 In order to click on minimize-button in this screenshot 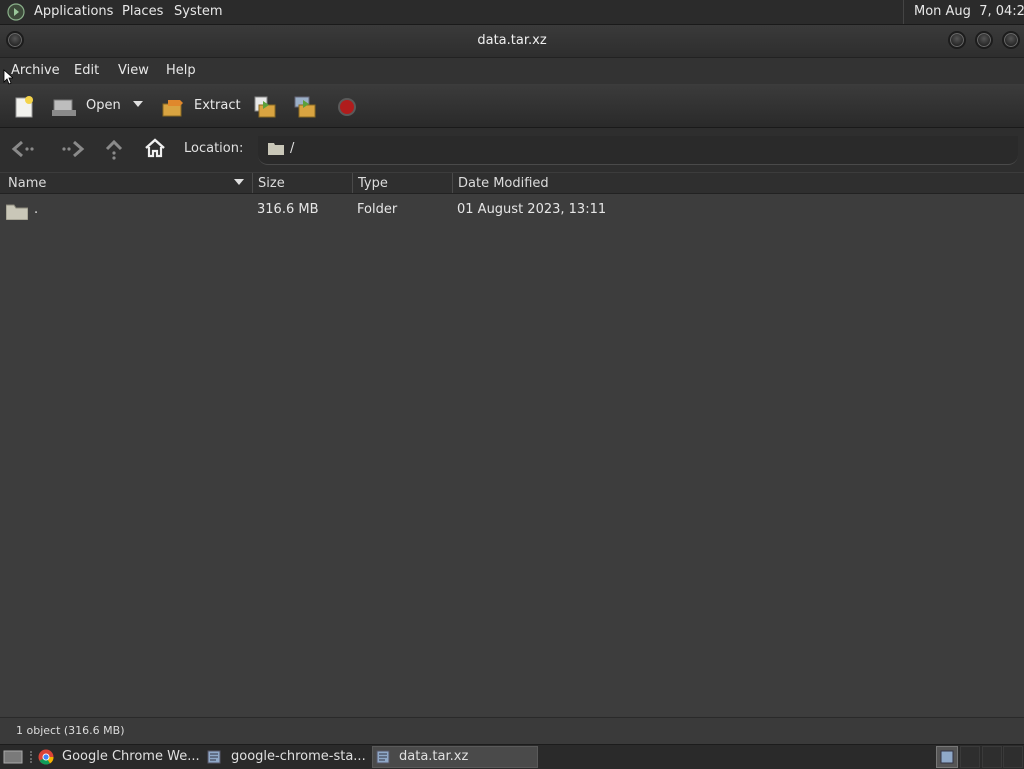, I will do `click(957, 40)`.